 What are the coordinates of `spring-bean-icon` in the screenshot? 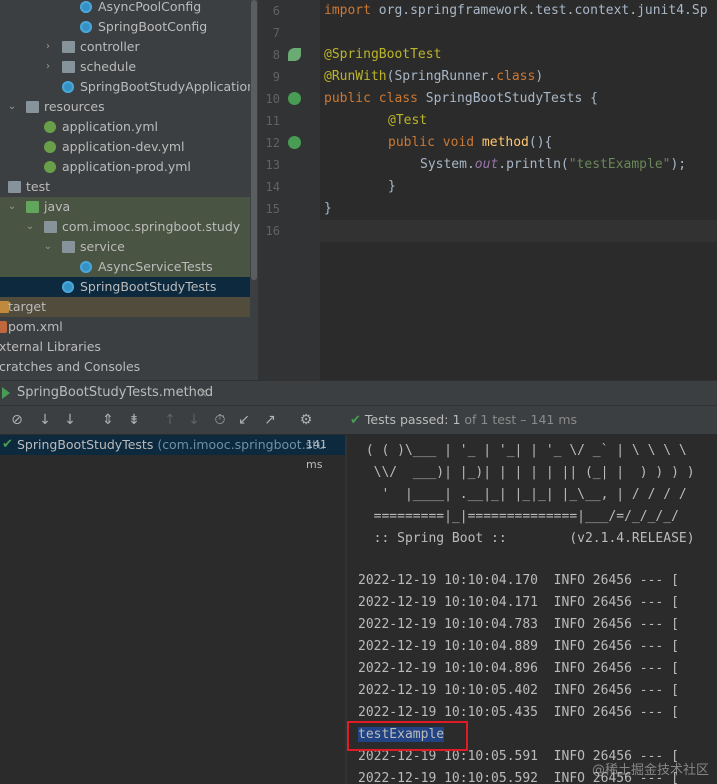 It's located at (294, 54).